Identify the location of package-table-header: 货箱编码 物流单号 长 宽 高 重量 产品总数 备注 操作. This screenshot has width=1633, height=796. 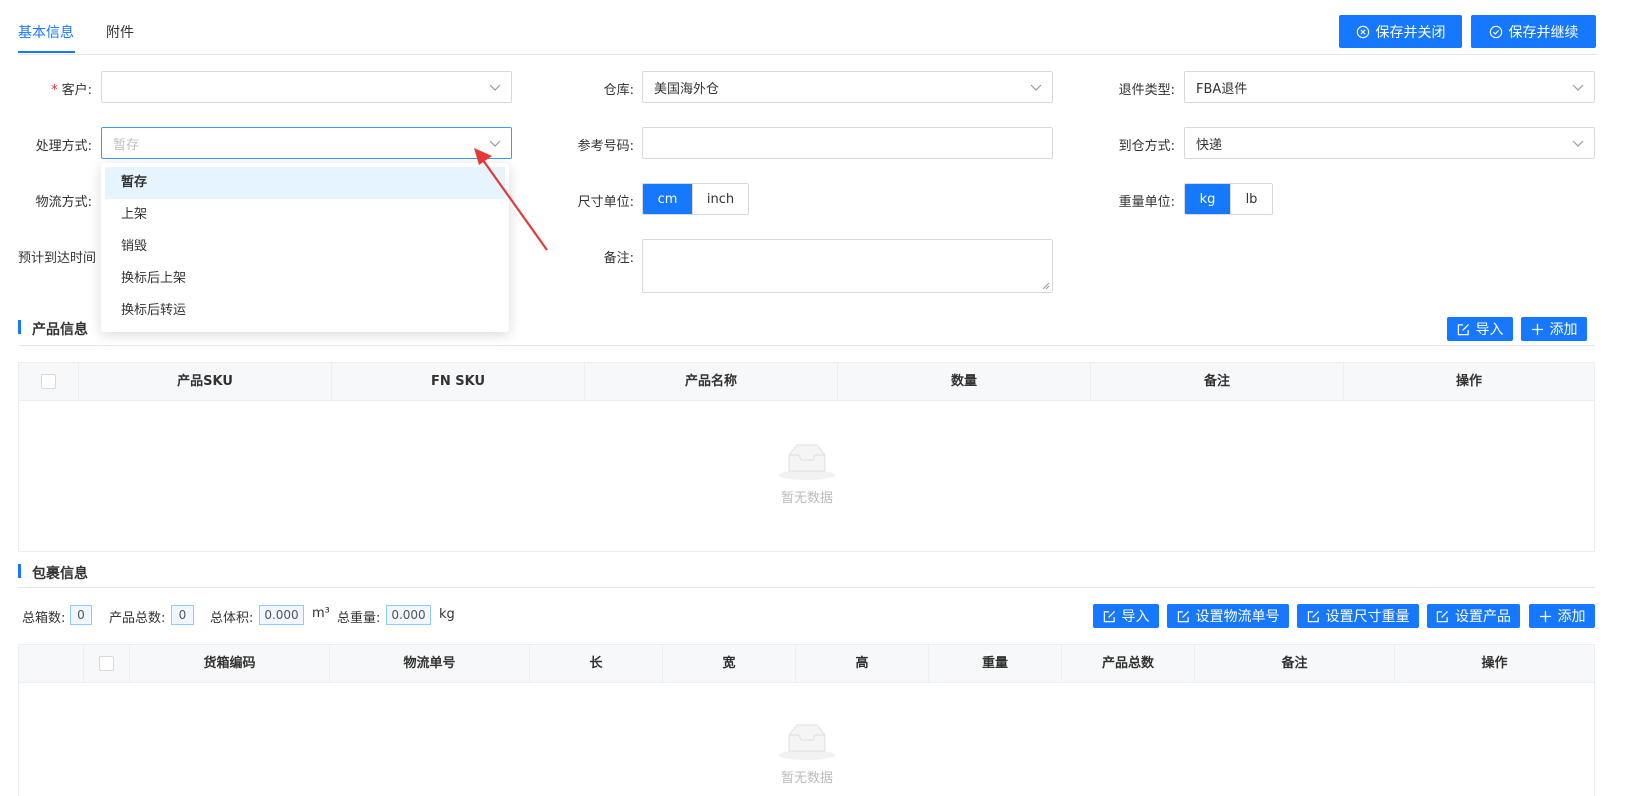
(806, 664).